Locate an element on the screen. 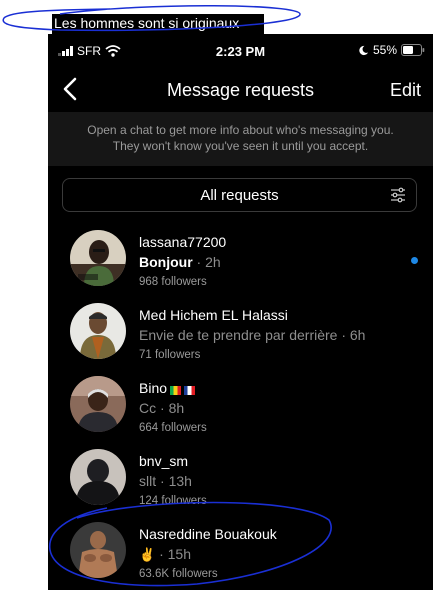 Image resolution: width=433 pixels, height=590 pixels. follower-count: 664 followers is located at coordinates (173, 428).